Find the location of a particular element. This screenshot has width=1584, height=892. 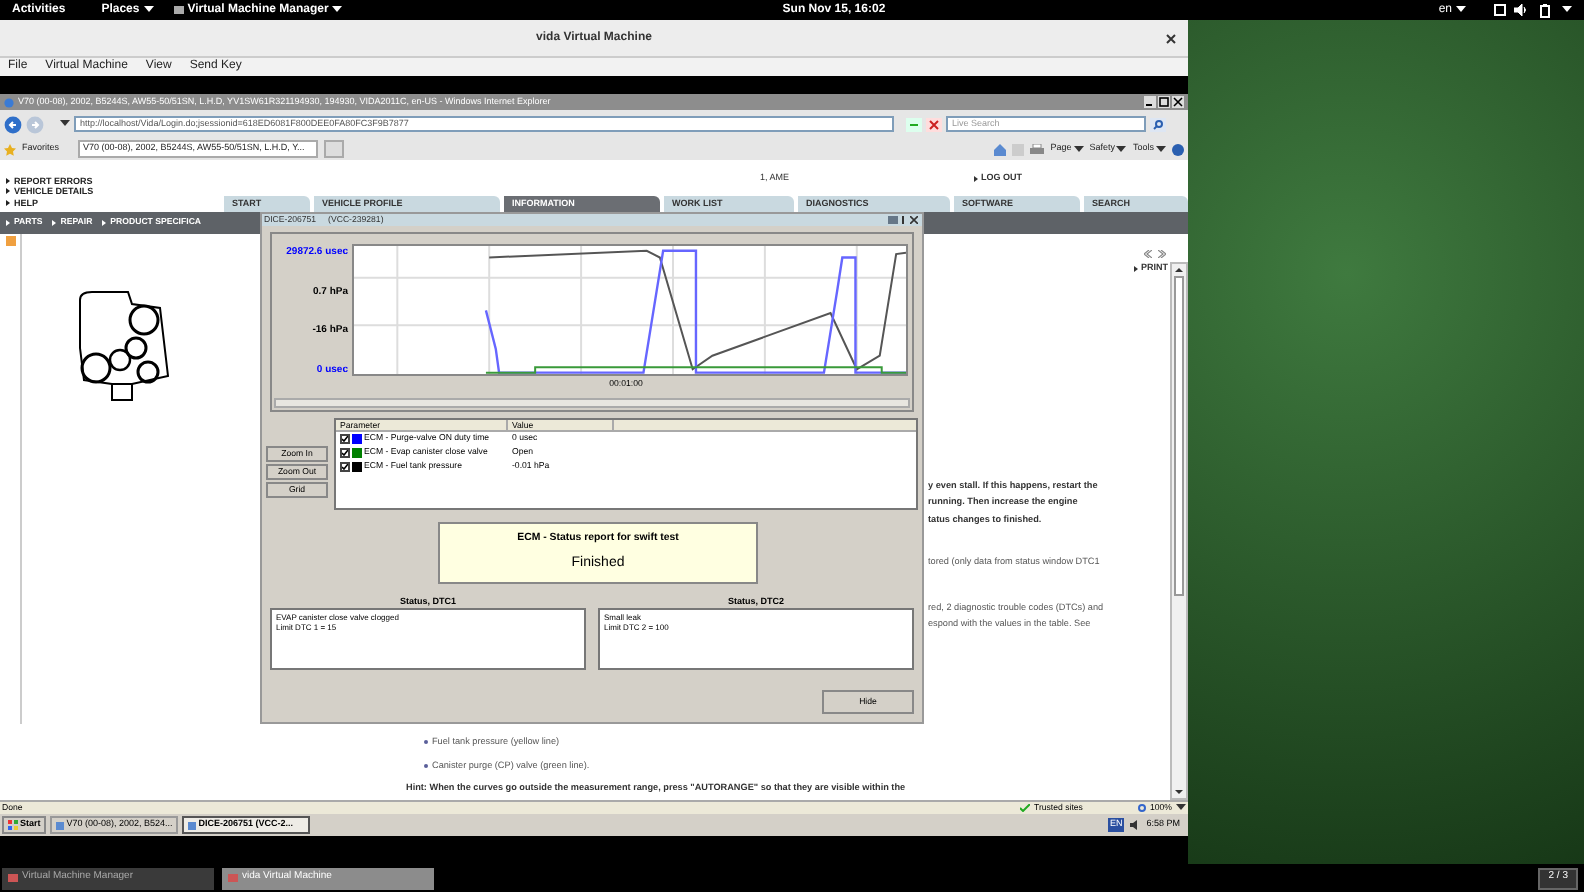

volume-icon is located at coordinates (1521, 10).